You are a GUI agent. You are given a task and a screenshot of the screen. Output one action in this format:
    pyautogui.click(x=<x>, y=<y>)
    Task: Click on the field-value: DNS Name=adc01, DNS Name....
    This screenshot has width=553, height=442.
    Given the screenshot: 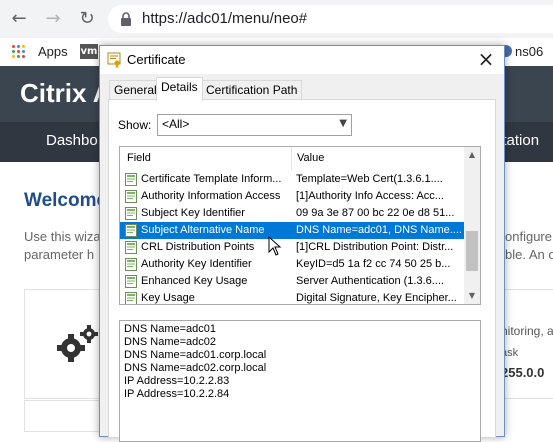 What is the action you would take?
    pyautogui.click(x=379, y=230)
    